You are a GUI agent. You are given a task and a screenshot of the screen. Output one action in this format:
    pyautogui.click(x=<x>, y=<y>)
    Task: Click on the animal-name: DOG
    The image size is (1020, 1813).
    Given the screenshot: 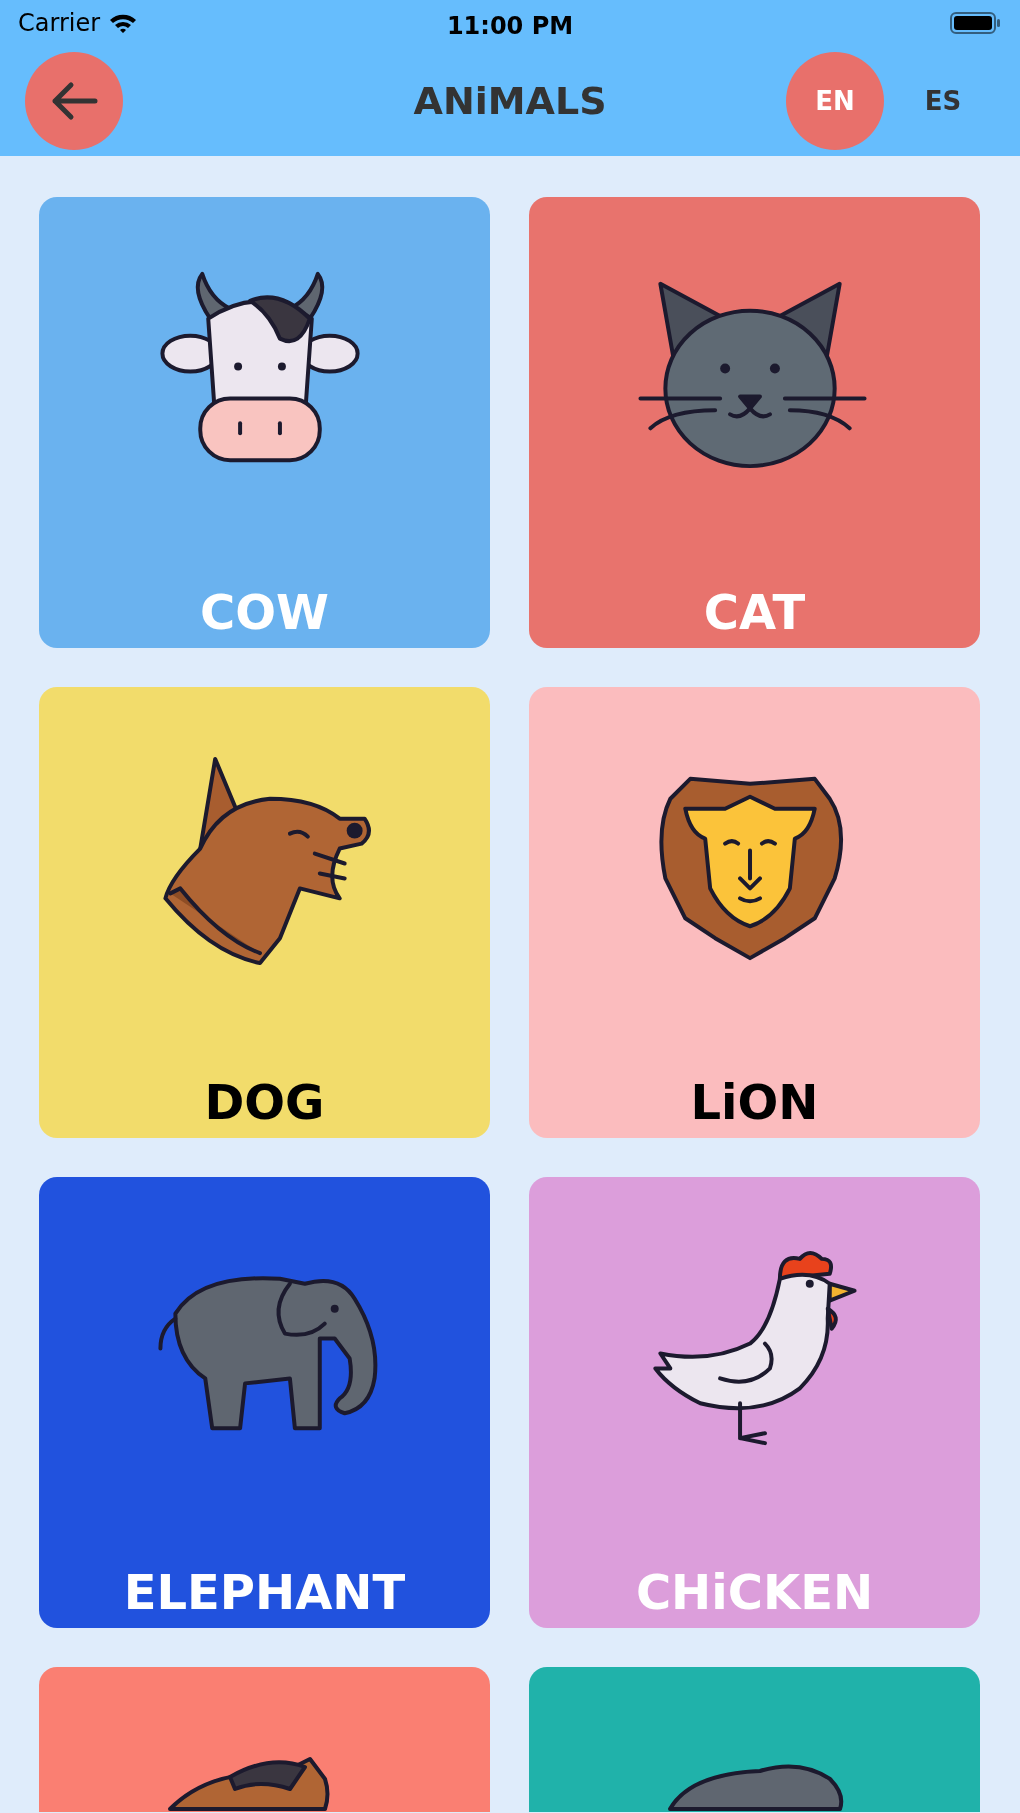 What is the action you would take?
    pyautogui.click(x=264, y=1102)
    